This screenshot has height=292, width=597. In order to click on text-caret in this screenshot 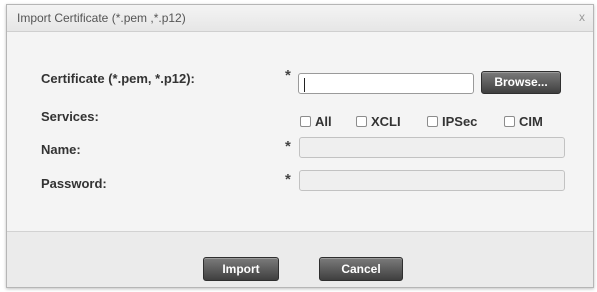, I will do `click(304, 85)`.